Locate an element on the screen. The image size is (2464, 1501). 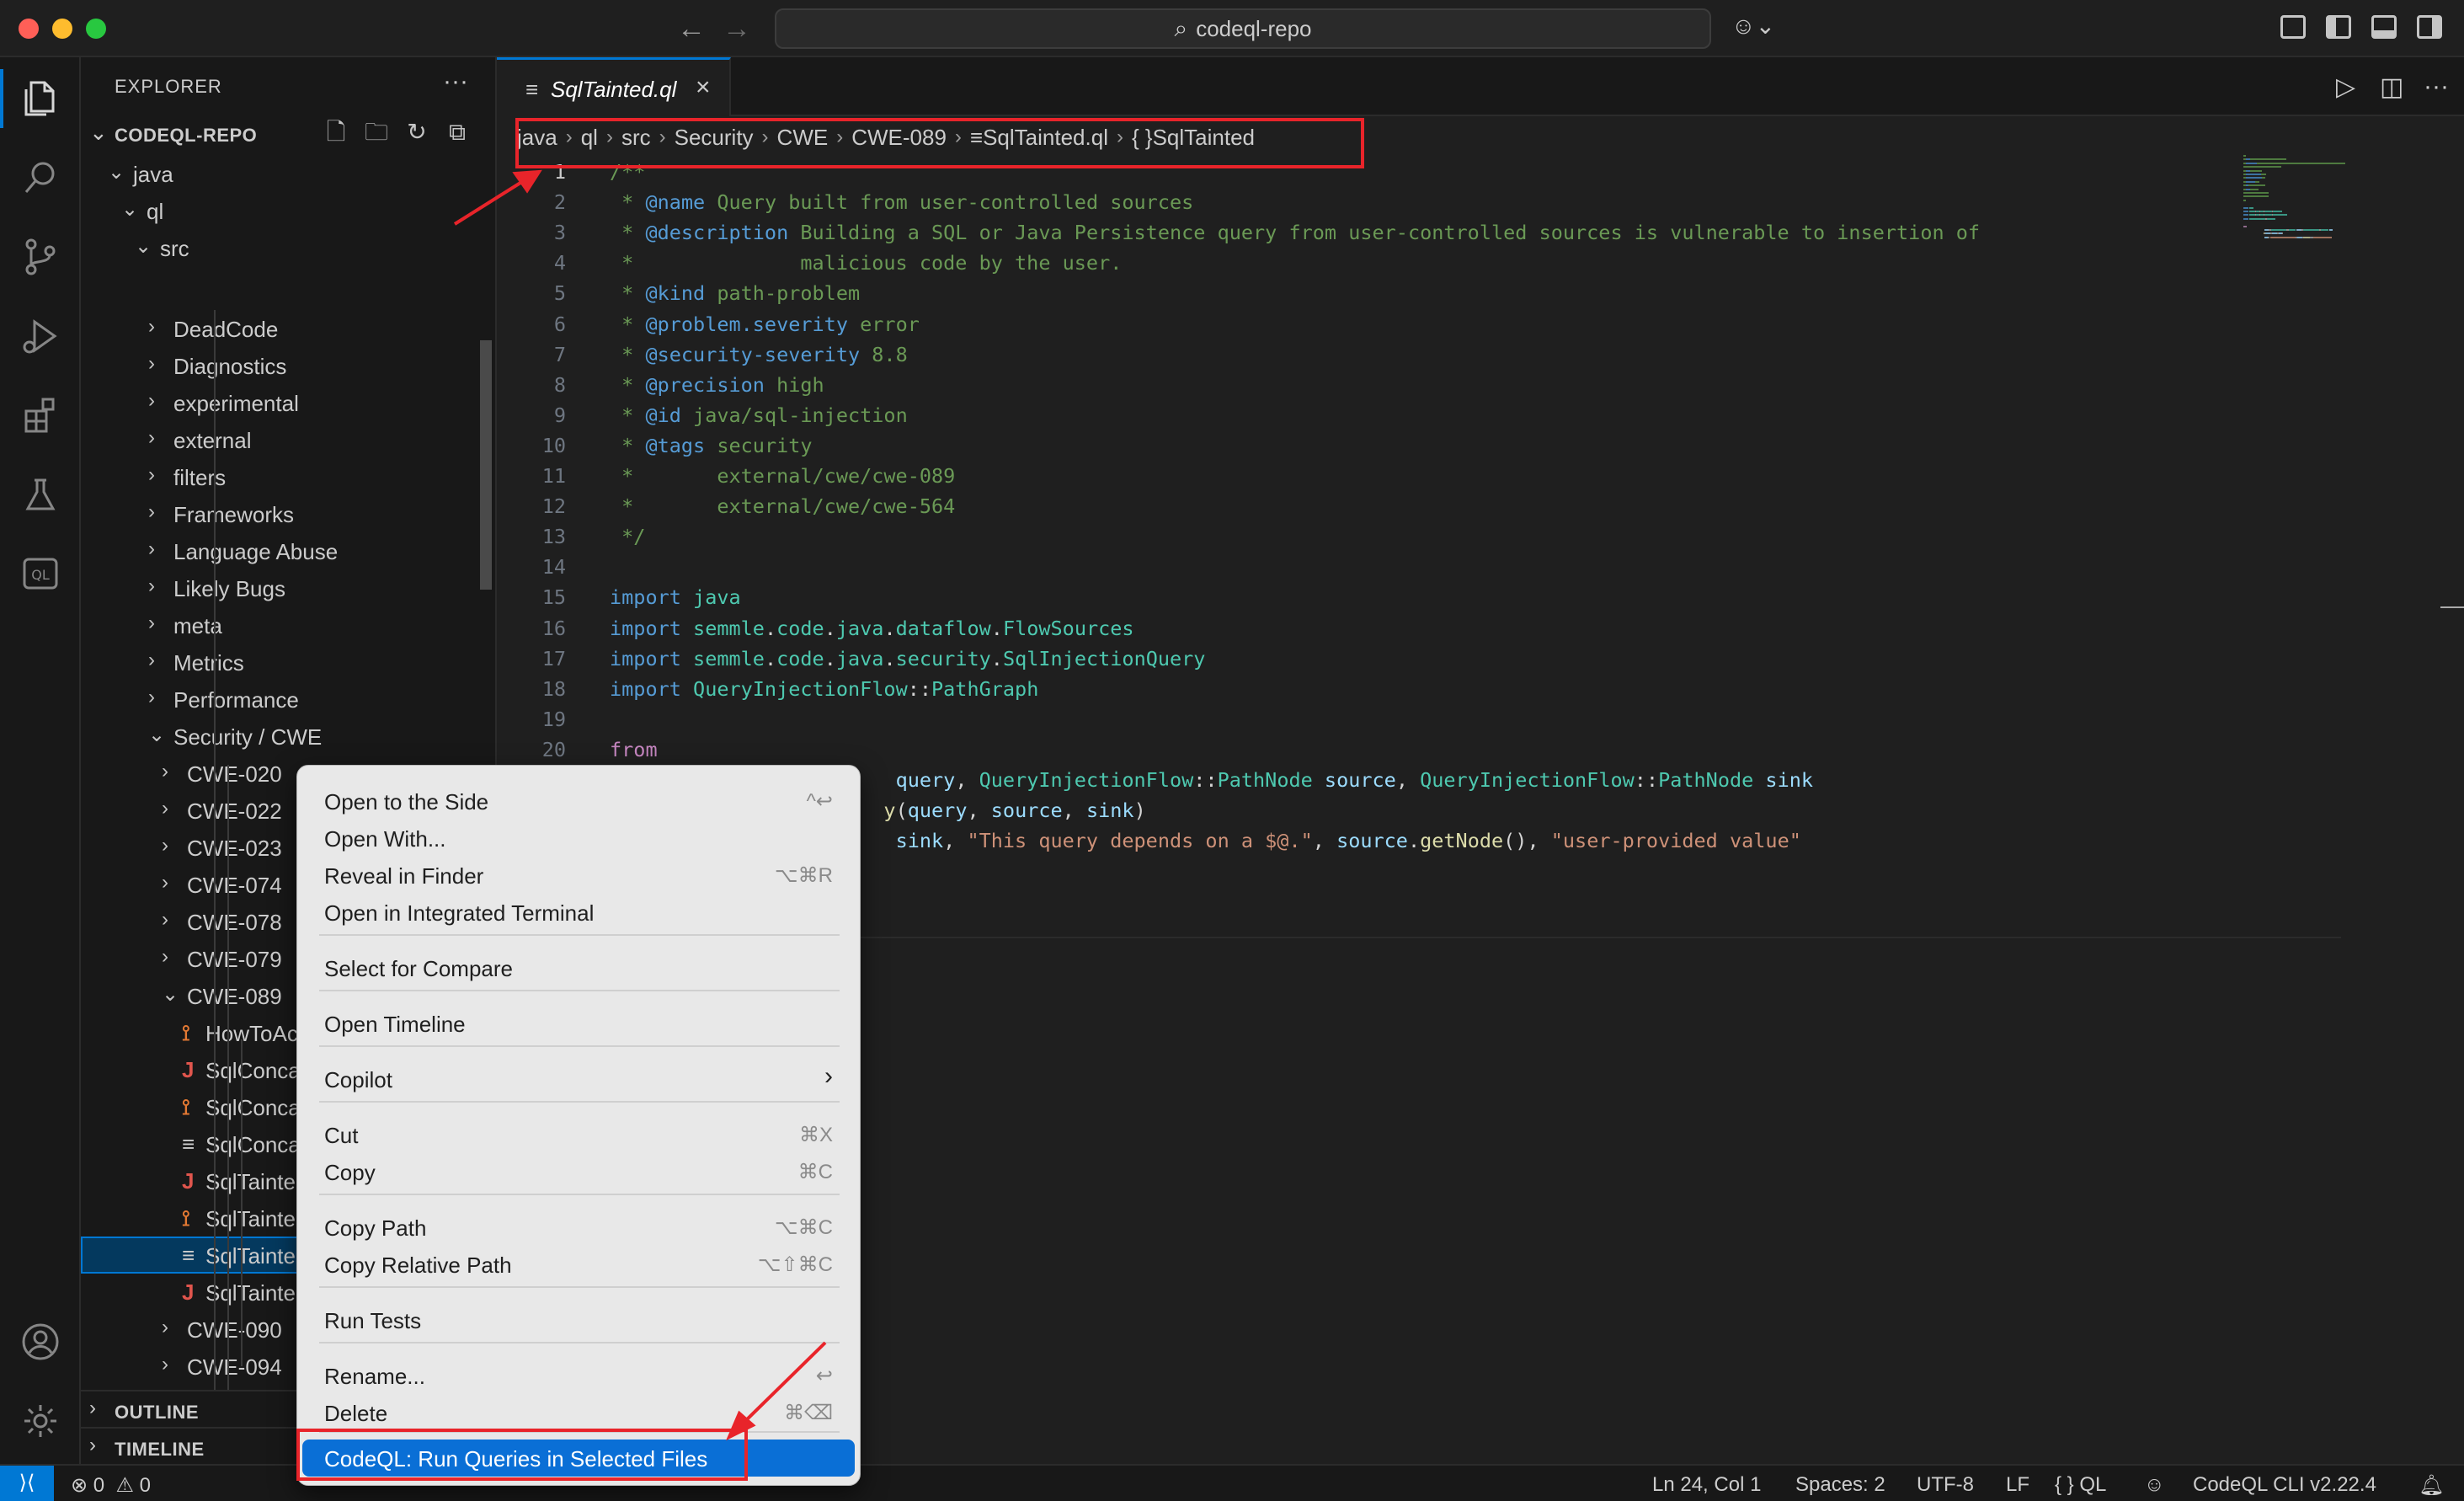
menu-item: Reveal in Finder ⌥⌘R is located at coordinates (578, 875).